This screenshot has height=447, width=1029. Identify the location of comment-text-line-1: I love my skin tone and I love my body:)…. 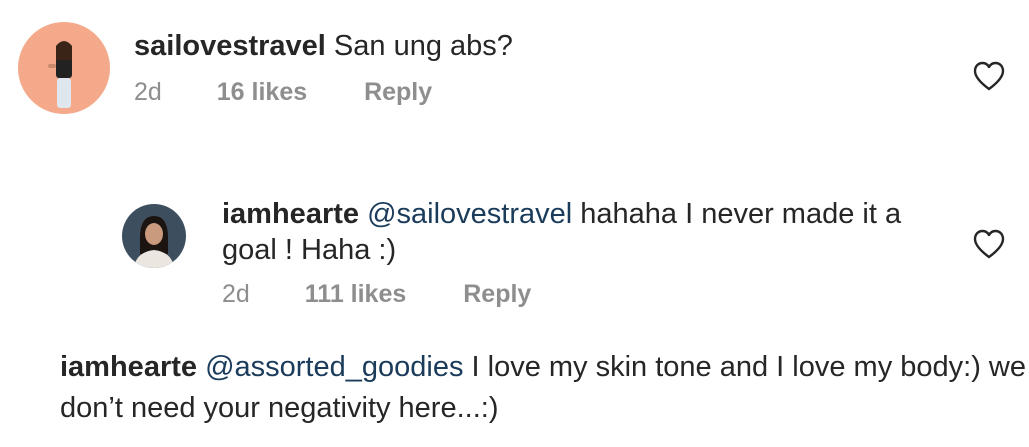
(744, 367).